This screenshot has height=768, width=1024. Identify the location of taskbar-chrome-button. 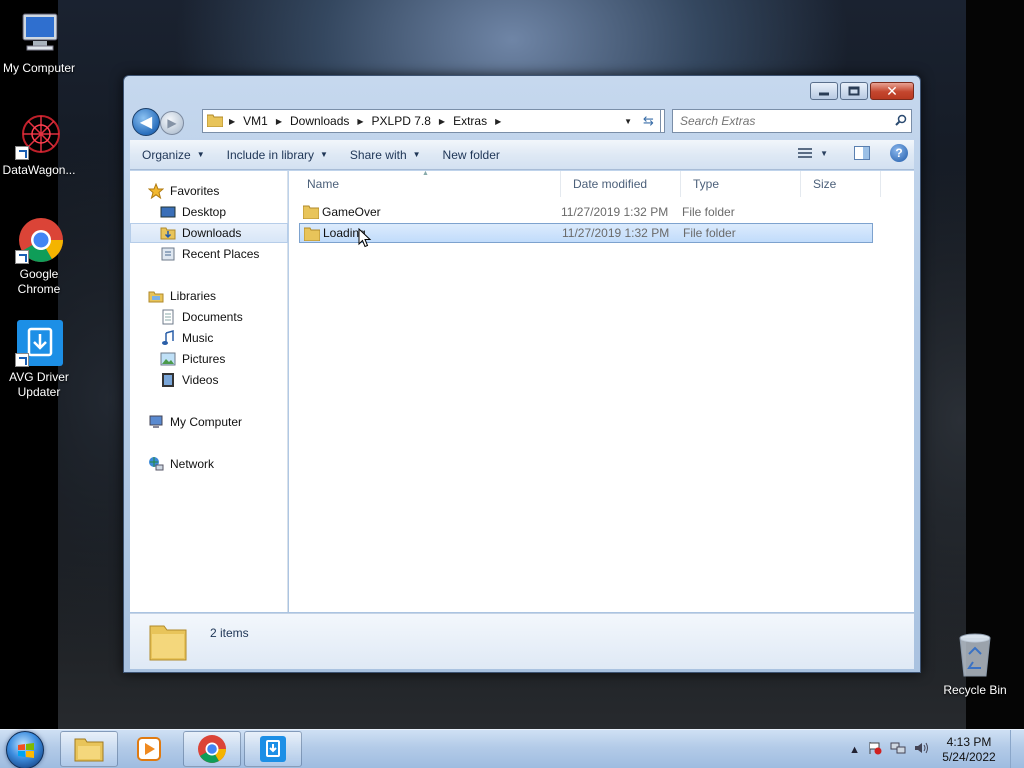
(212, 749).